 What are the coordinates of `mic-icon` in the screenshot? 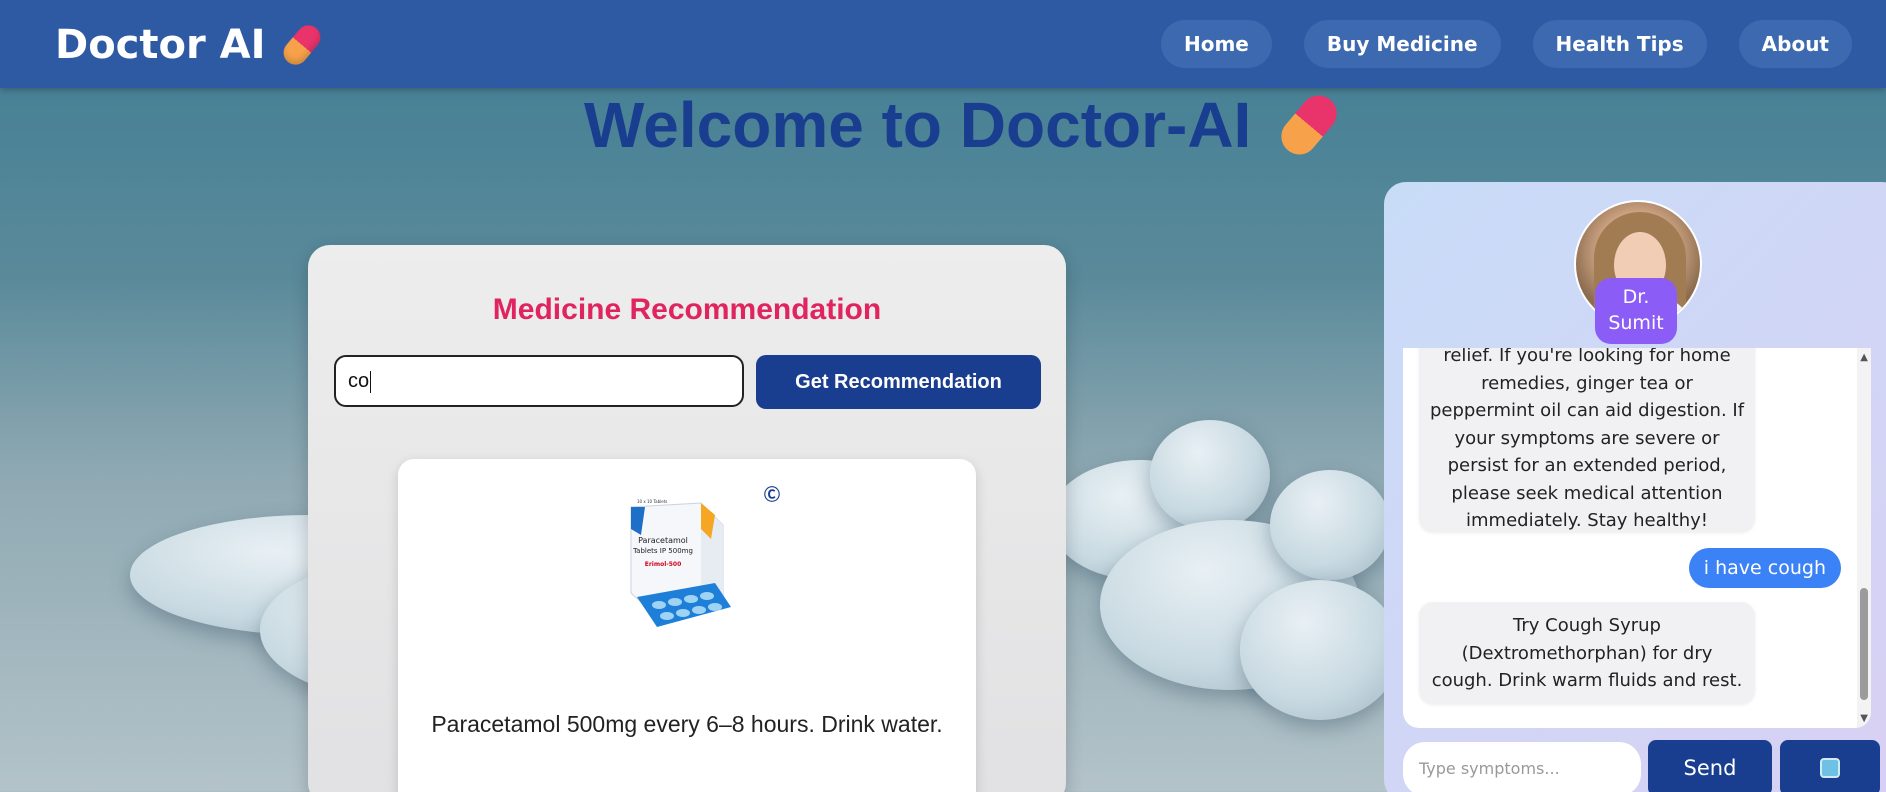 It's located at (1830, 768).